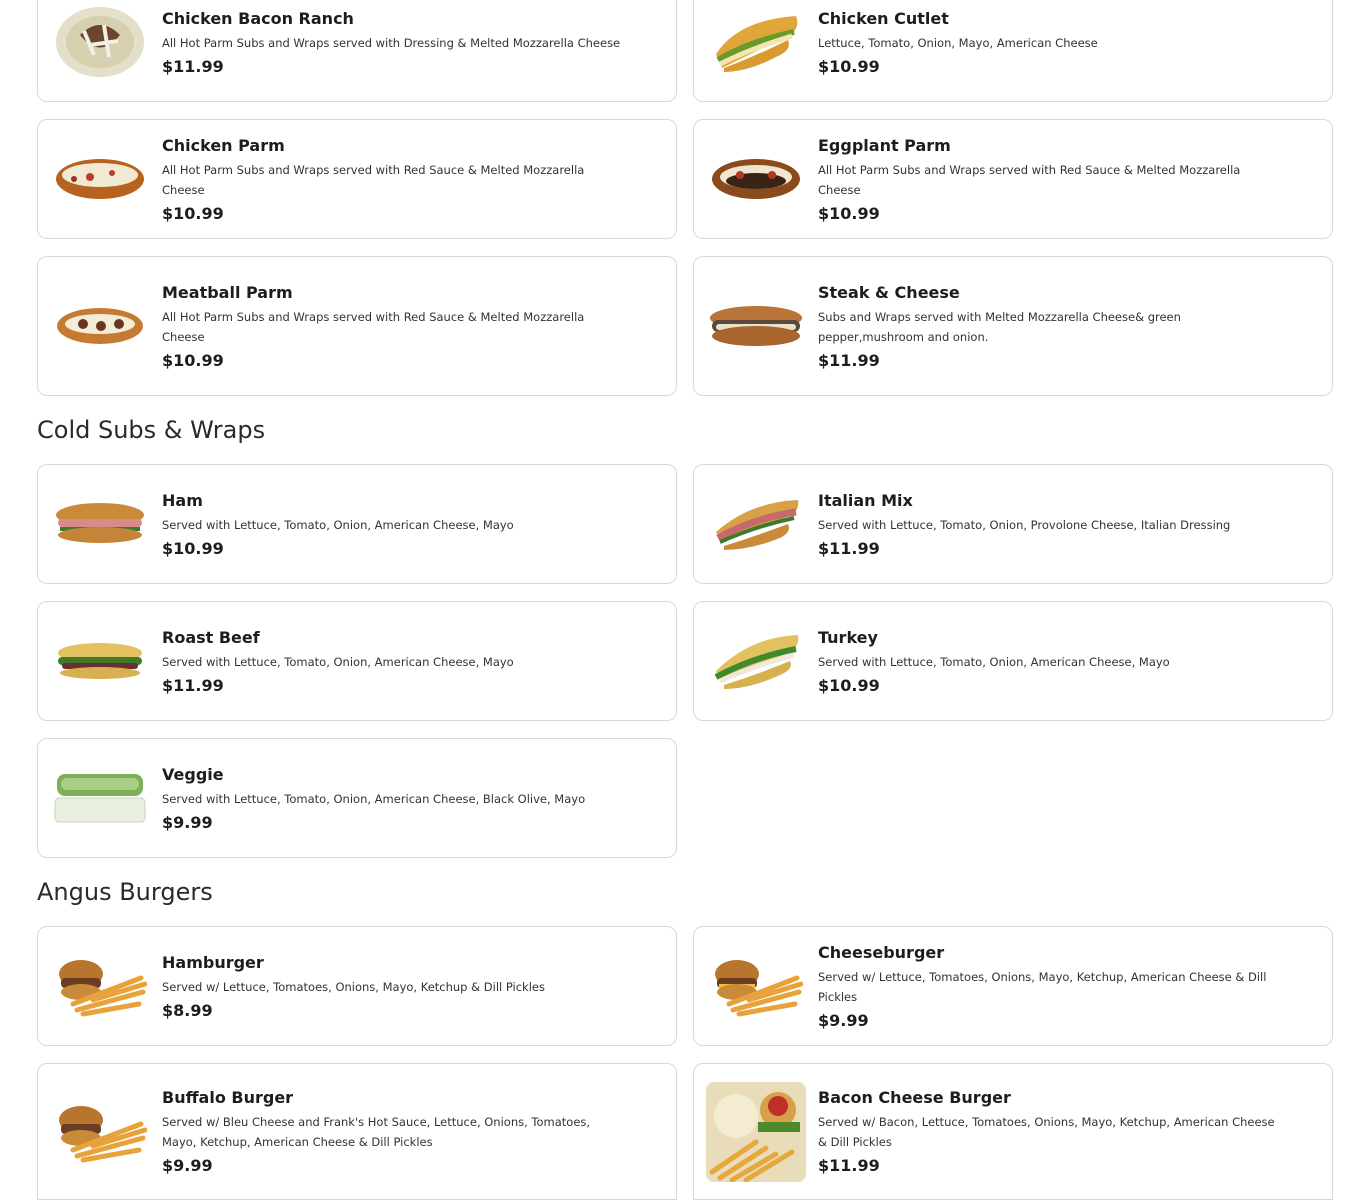 The image size is (1370, 1201). I want to click on item-name: Cheeseburger, so click(881, 952).